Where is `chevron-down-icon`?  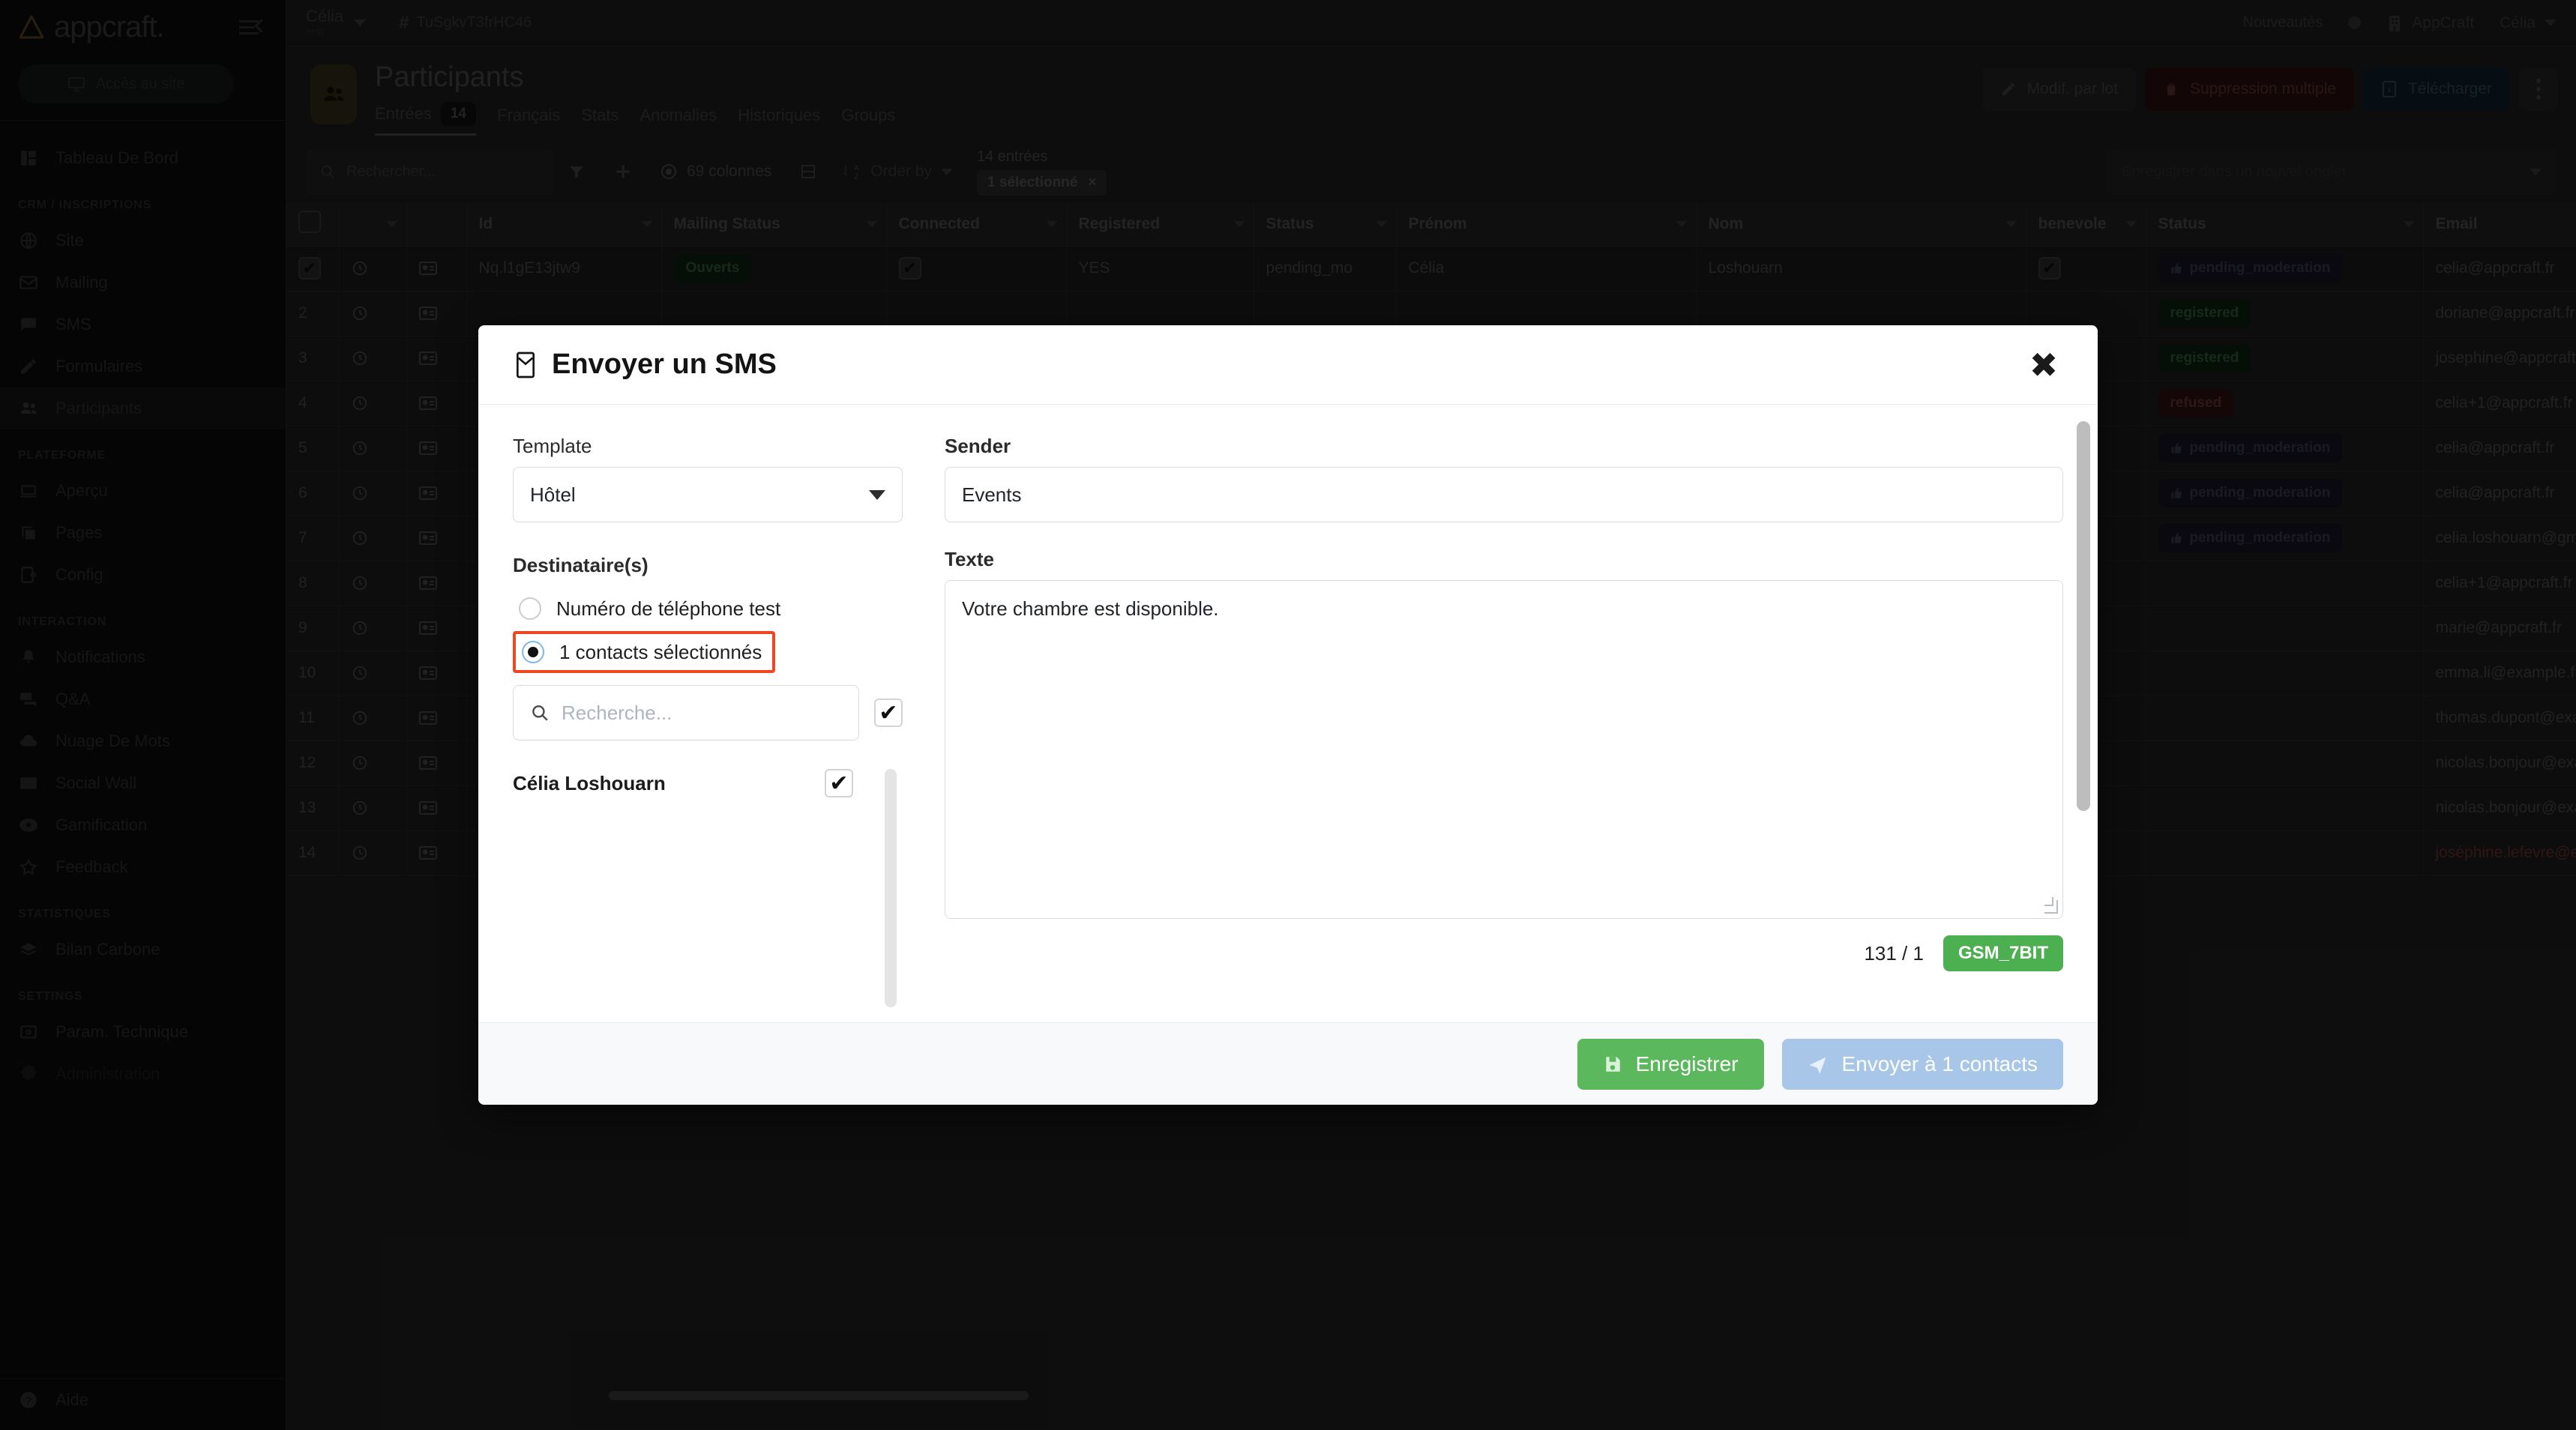
chevron-down-icon is located at coordinates (877, 494).